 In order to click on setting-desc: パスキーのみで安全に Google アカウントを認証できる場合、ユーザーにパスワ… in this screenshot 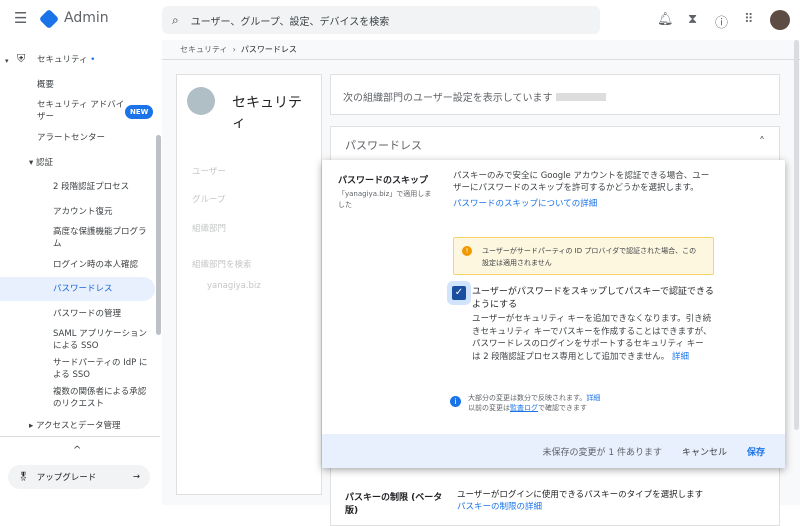, I will do `click(581, 182)`.